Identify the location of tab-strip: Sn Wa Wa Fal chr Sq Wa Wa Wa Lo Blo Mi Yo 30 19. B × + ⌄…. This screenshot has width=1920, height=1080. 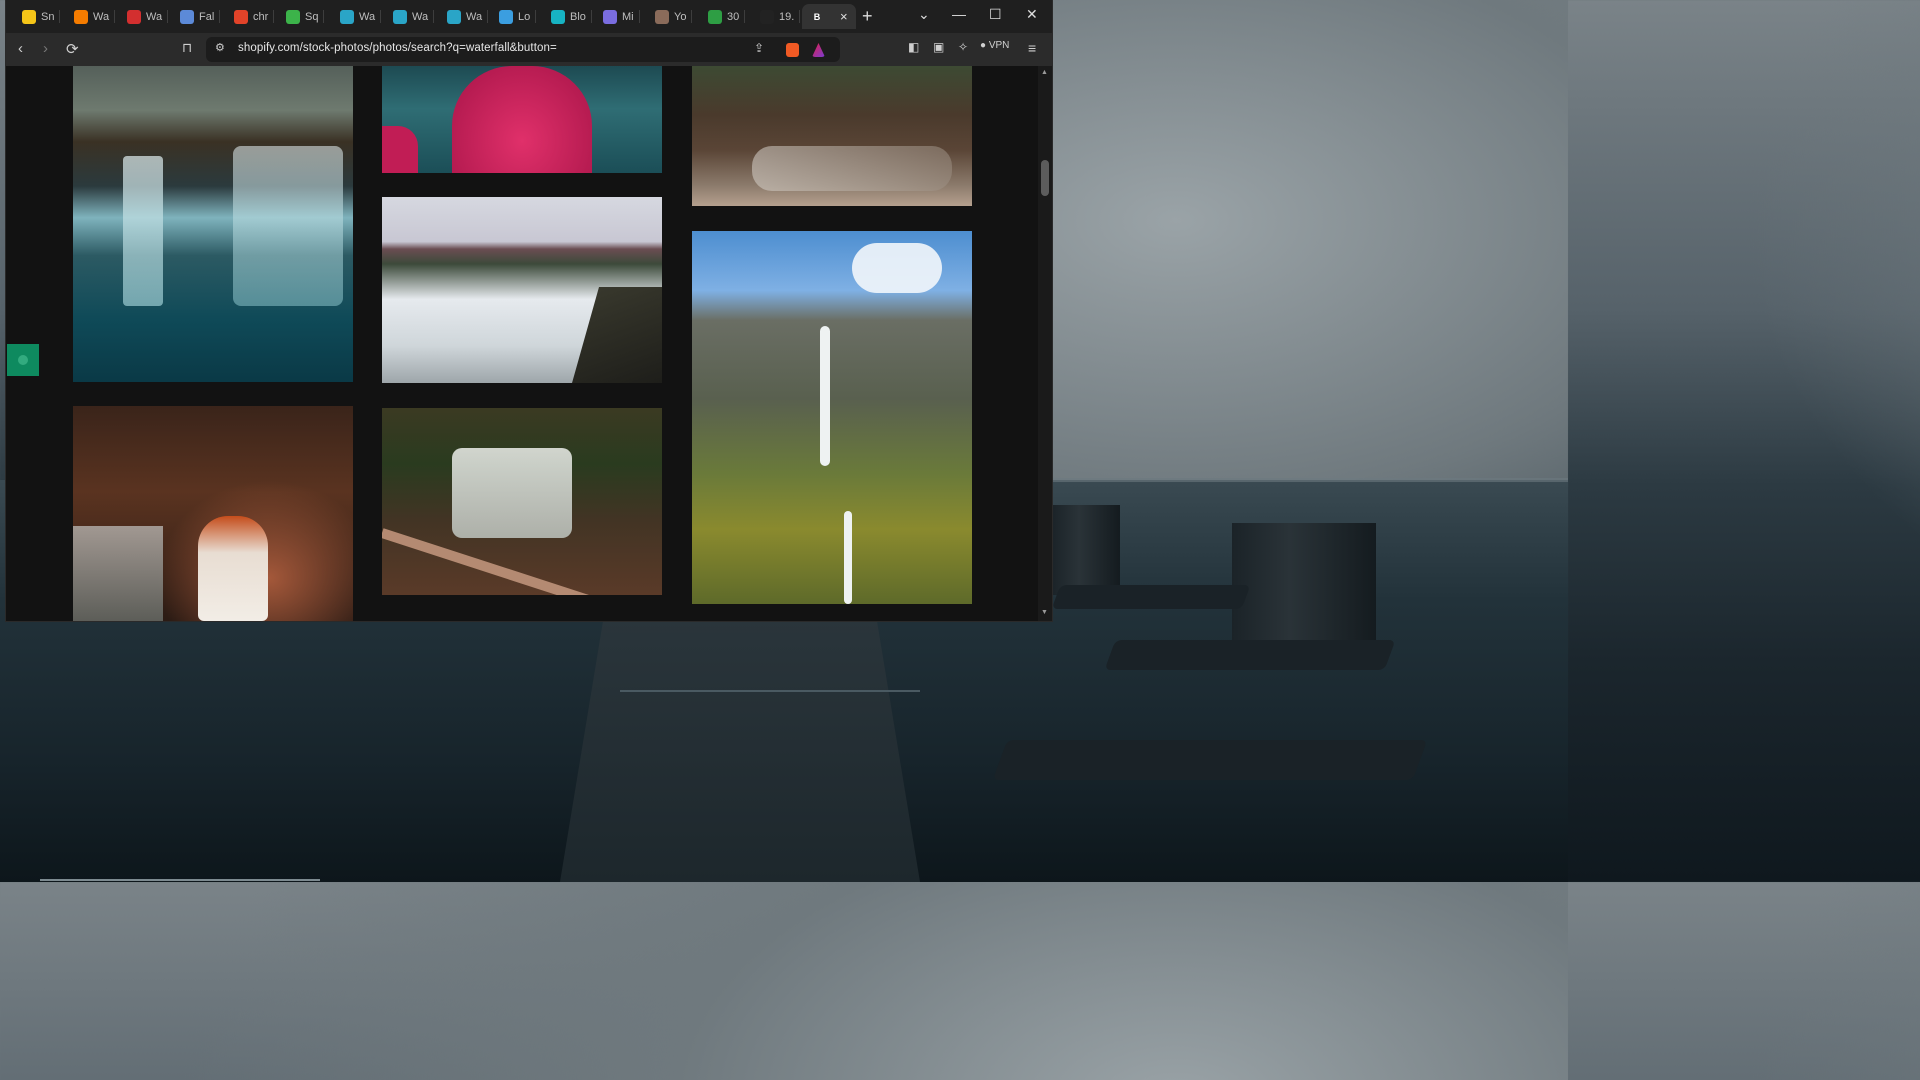
(529, 16).